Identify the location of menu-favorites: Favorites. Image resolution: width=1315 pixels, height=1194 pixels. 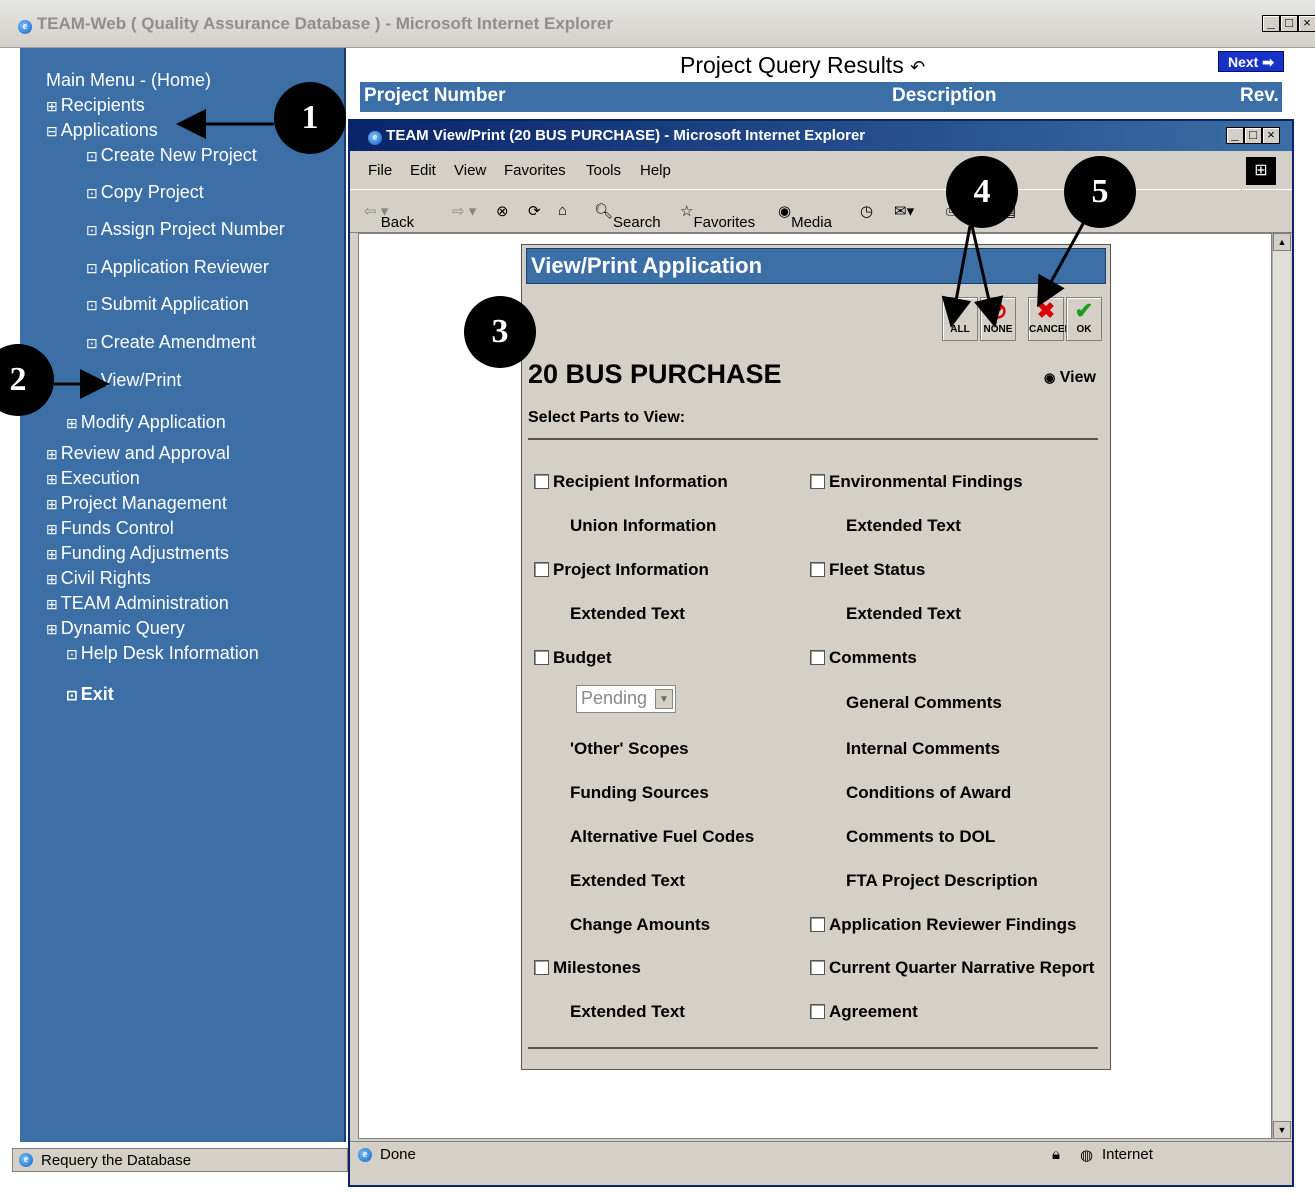
(535, 170).